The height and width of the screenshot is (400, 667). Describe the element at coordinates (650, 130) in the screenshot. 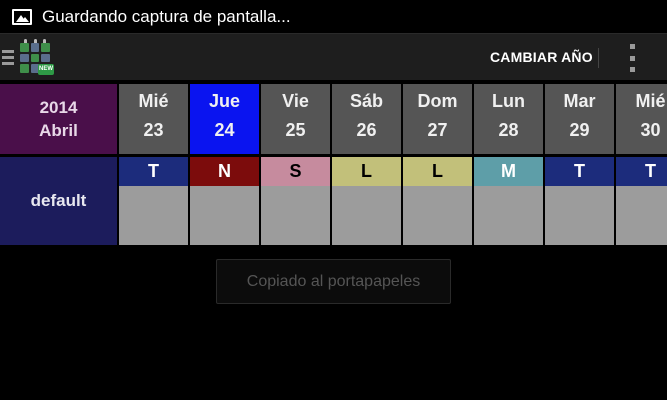

I see `day-number: 30` at that location.